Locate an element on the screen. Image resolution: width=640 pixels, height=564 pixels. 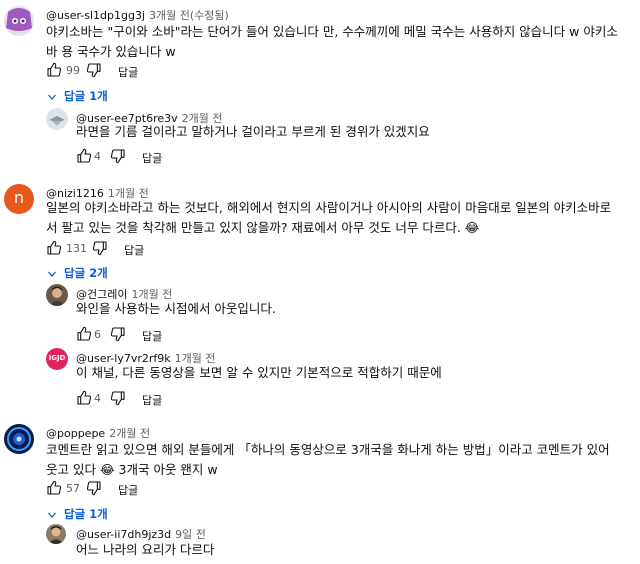
comment-text: 라면을 기름 걸이라고 말하거나 걸이라고 부르게 된 경위가 있겠지요 is located at coordinates (253, 131).